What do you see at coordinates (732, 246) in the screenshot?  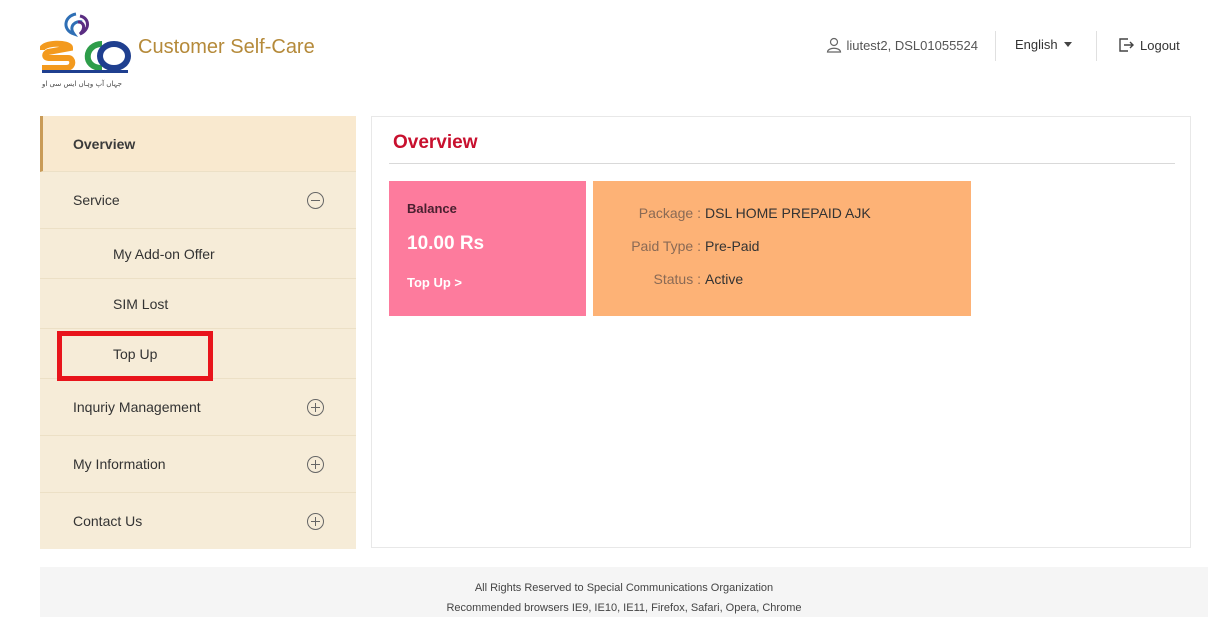 I see `paid-type-value: Pre-Paid` at bounding box center [732, 246].